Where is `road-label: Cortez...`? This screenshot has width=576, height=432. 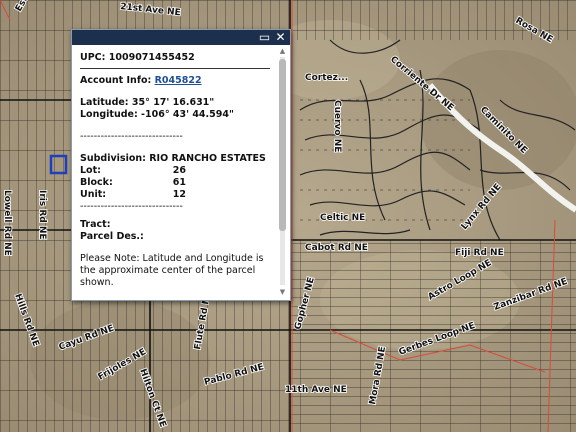
road-label: Cortez... is located at coordinates (326, 78).